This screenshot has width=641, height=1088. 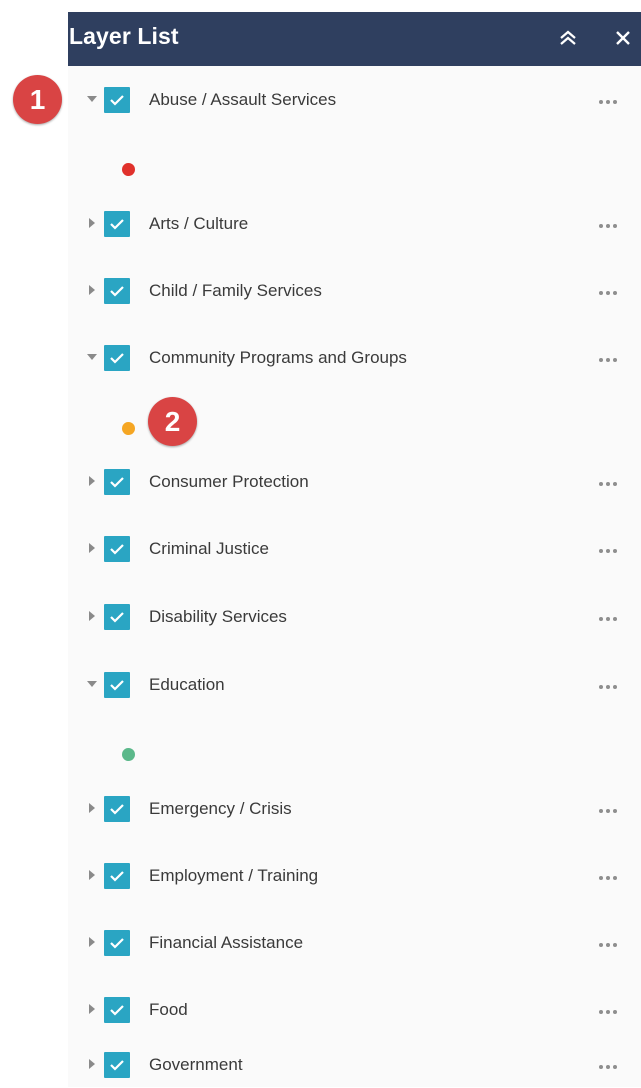 What do you see at coordinates (354, 685) in the screenshot?
I see `layer-row-education: Education` at bounding box center [354, 685].